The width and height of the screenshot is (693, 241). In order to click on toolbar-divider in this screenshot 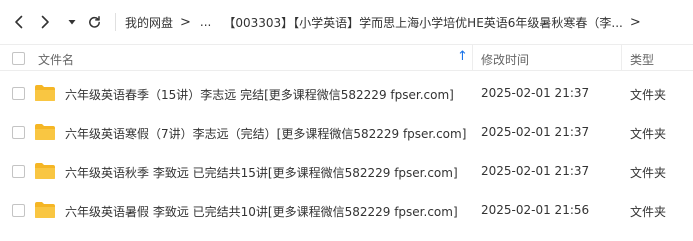, I will do `click(115, 22)`.